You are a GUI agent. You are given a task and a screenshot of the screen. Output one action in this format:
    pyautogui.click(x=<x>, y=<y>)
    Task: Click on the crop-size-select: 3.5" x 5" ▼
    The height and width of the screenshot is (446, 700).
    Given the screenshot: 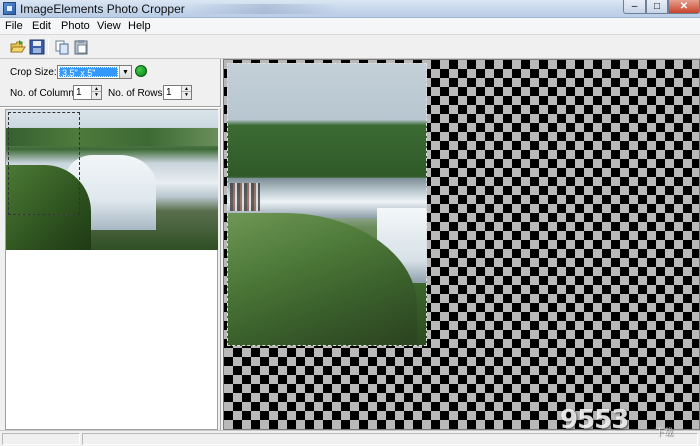 What is the action you would take?
    pyautogui.click(x=94, y=72)
    